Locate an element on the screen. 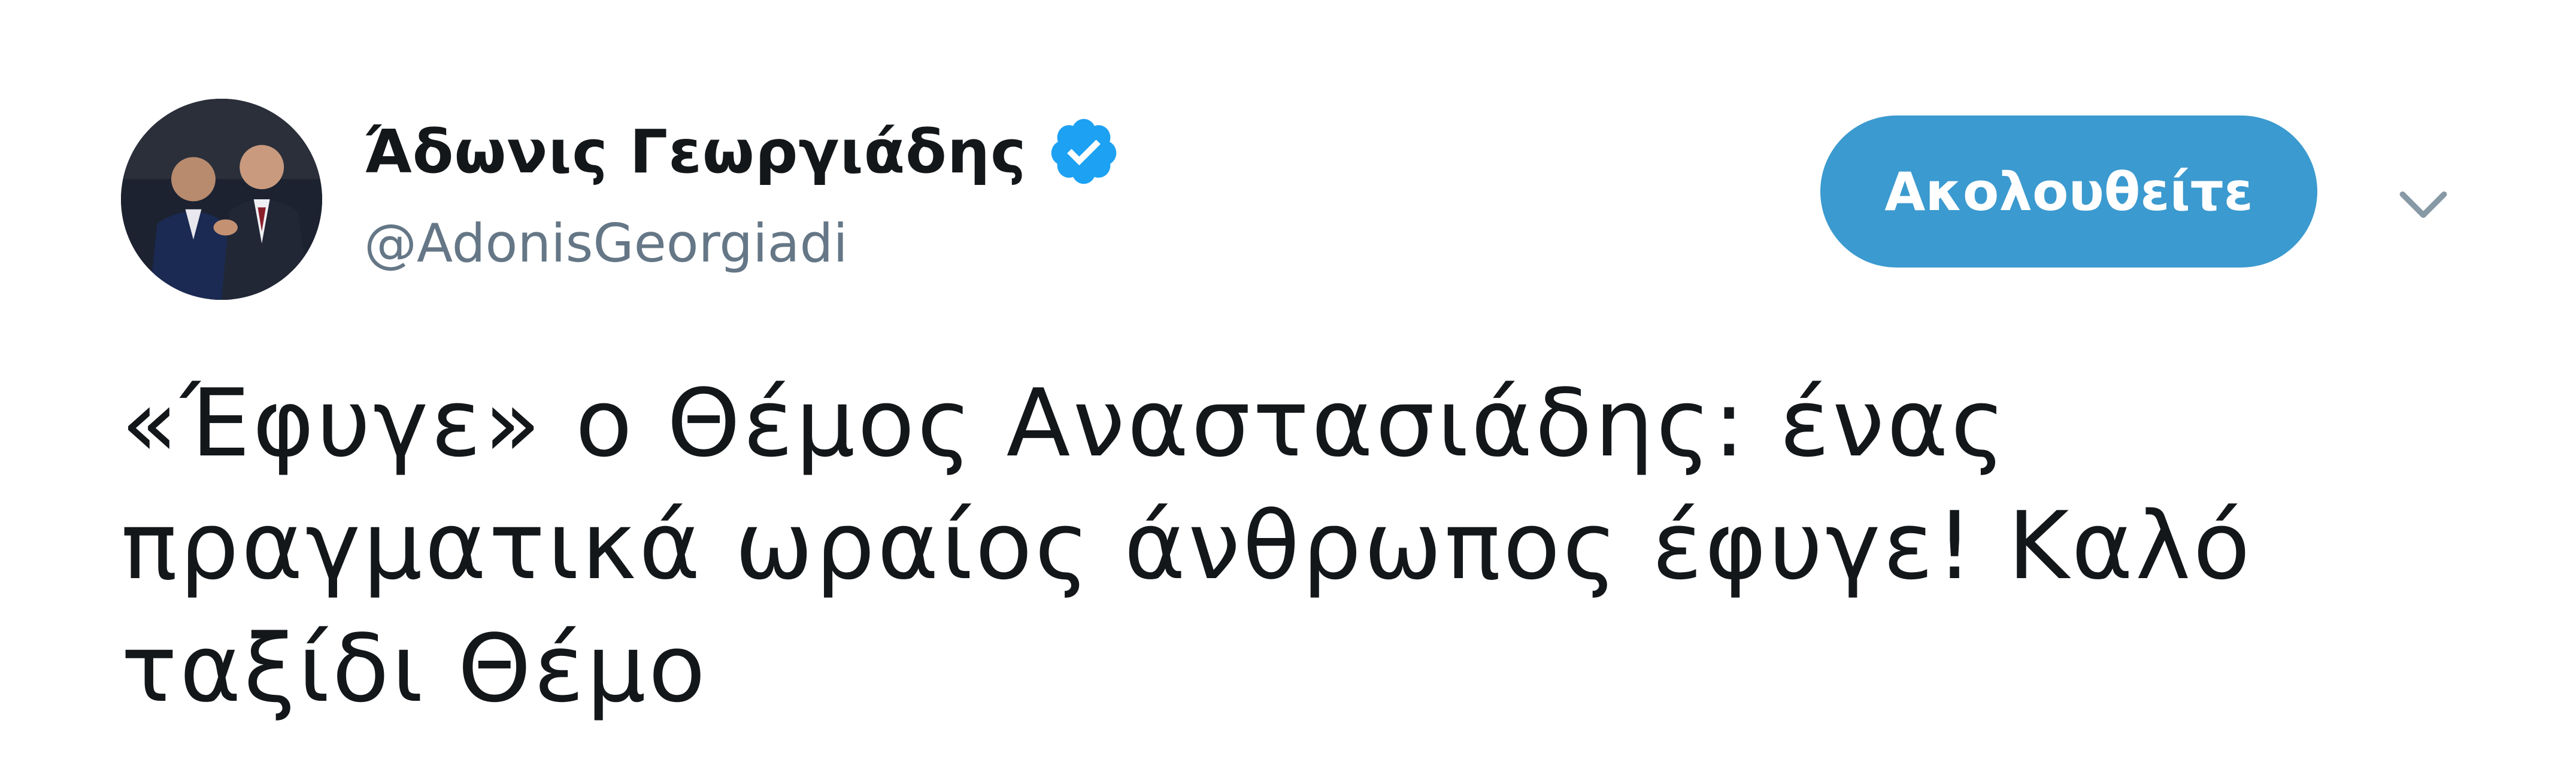  tweet-text-line: «Έφυγε» ο Θέμος Αναστασιάδης: ένας is located at coordinates (1064, 424).